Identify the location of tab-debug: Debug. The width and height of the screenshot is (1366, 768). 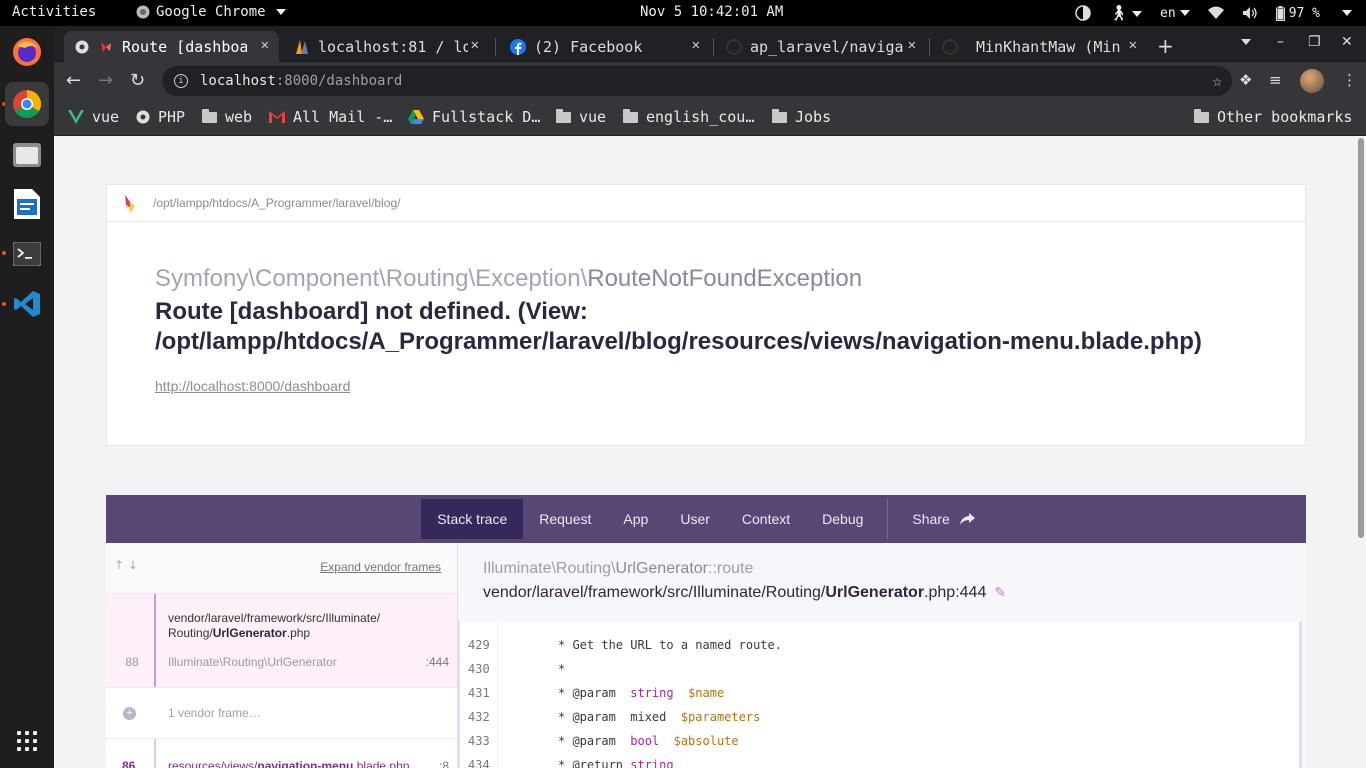
(842, 519).